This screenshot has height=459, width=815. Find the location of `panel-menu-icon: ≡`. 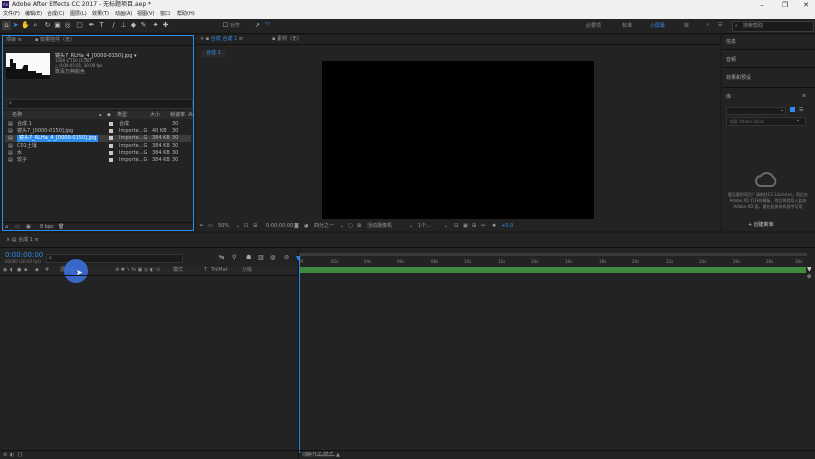

panel-menu-icon: ≡ is located at coordinates (804, 96).